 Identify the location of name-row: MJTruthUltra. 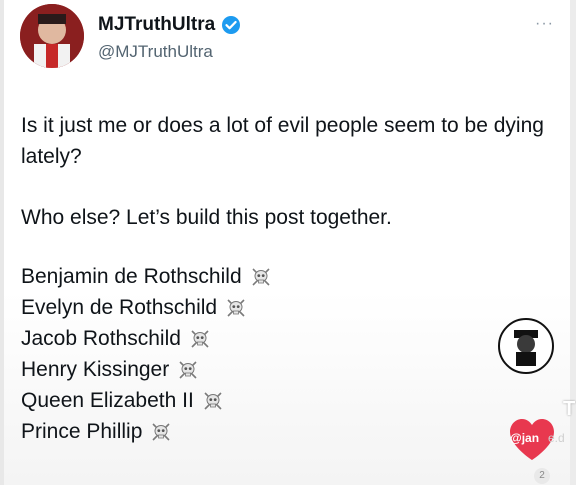
(169, 25).